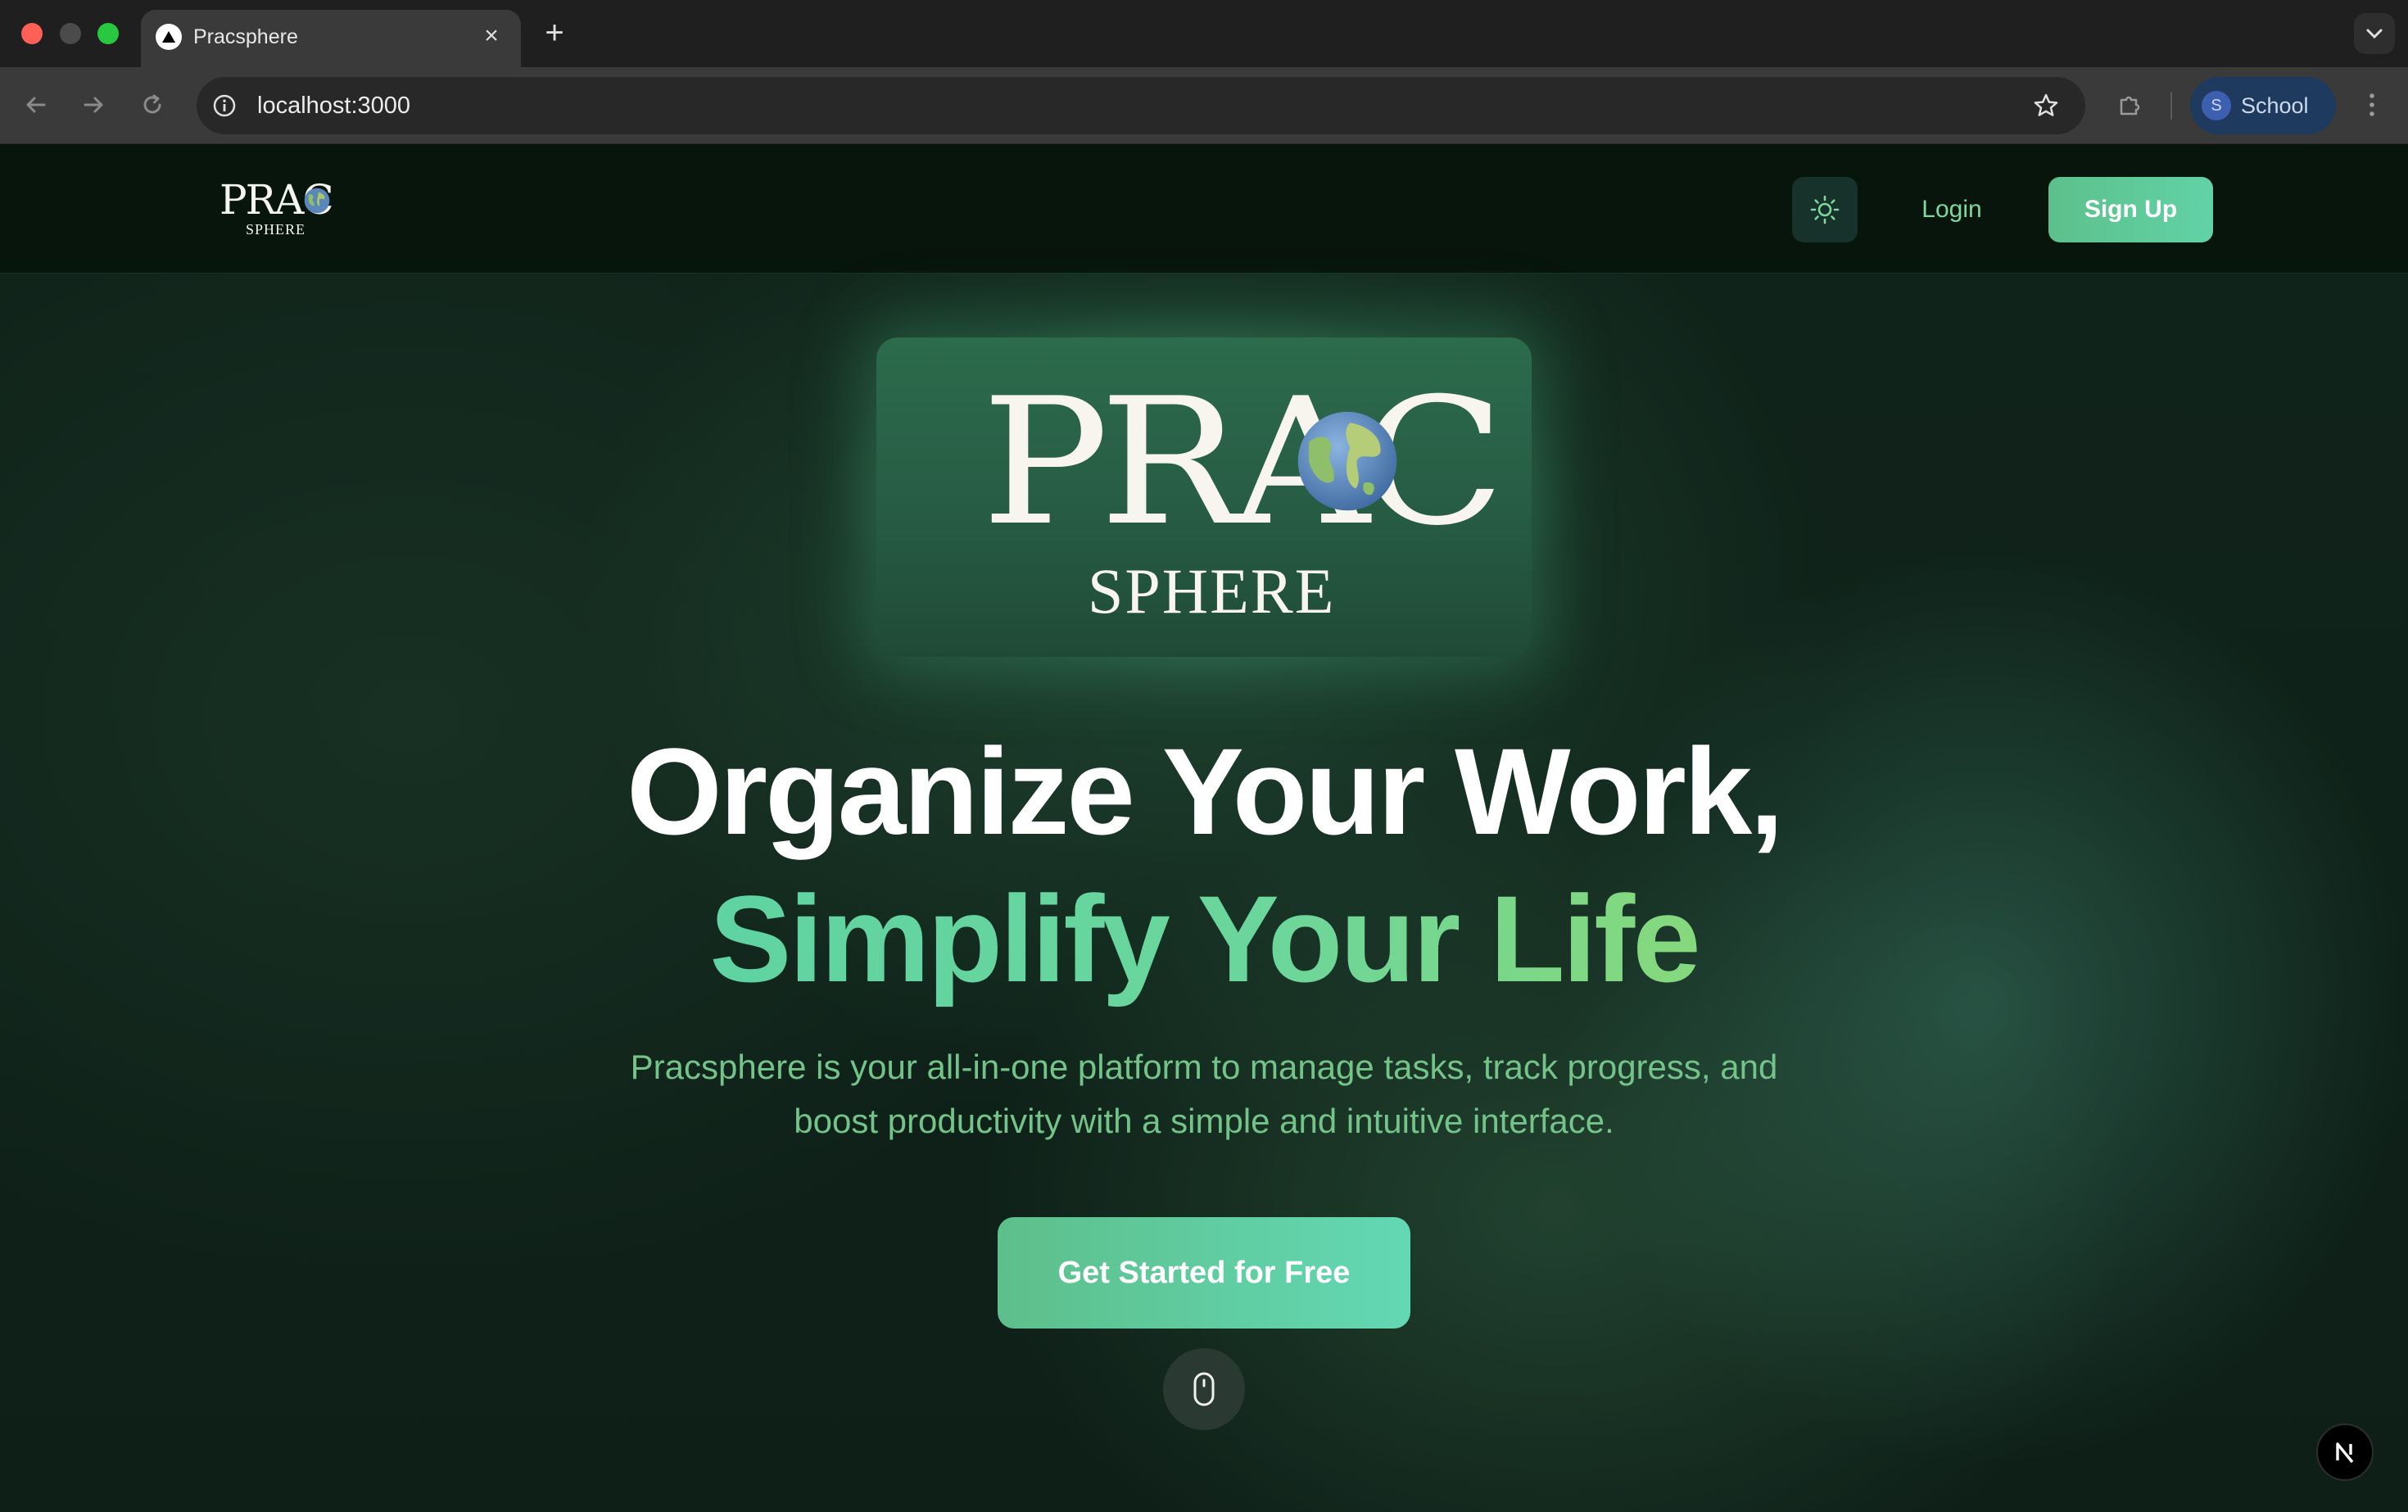 This screenshot has height=1512, width=2408. I want to click on browser-toolbar: localhost:3000 S School, so click(1204, 105).